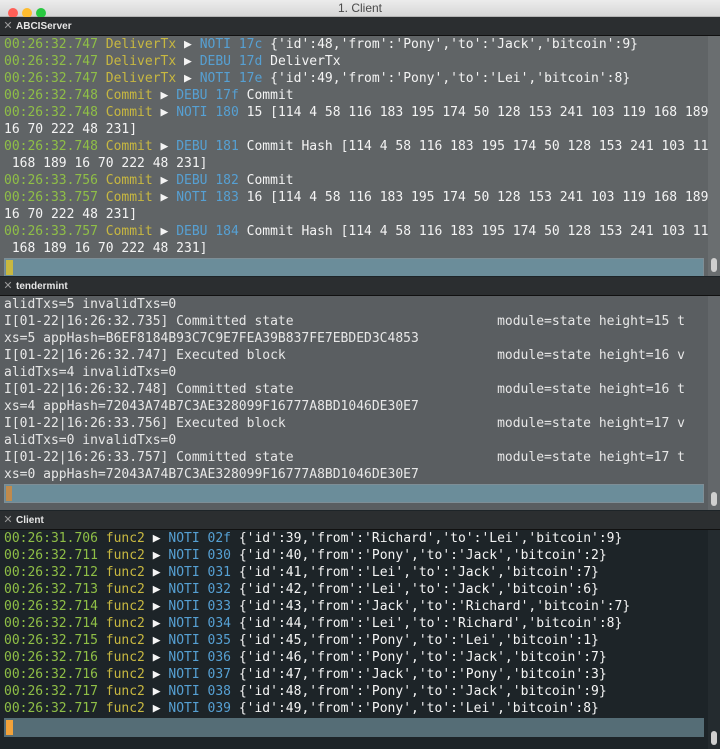  Describe the element at coordinates (51, 538) in the screenshot. I see `log-timestamp: 00:26:31.706` at that location.